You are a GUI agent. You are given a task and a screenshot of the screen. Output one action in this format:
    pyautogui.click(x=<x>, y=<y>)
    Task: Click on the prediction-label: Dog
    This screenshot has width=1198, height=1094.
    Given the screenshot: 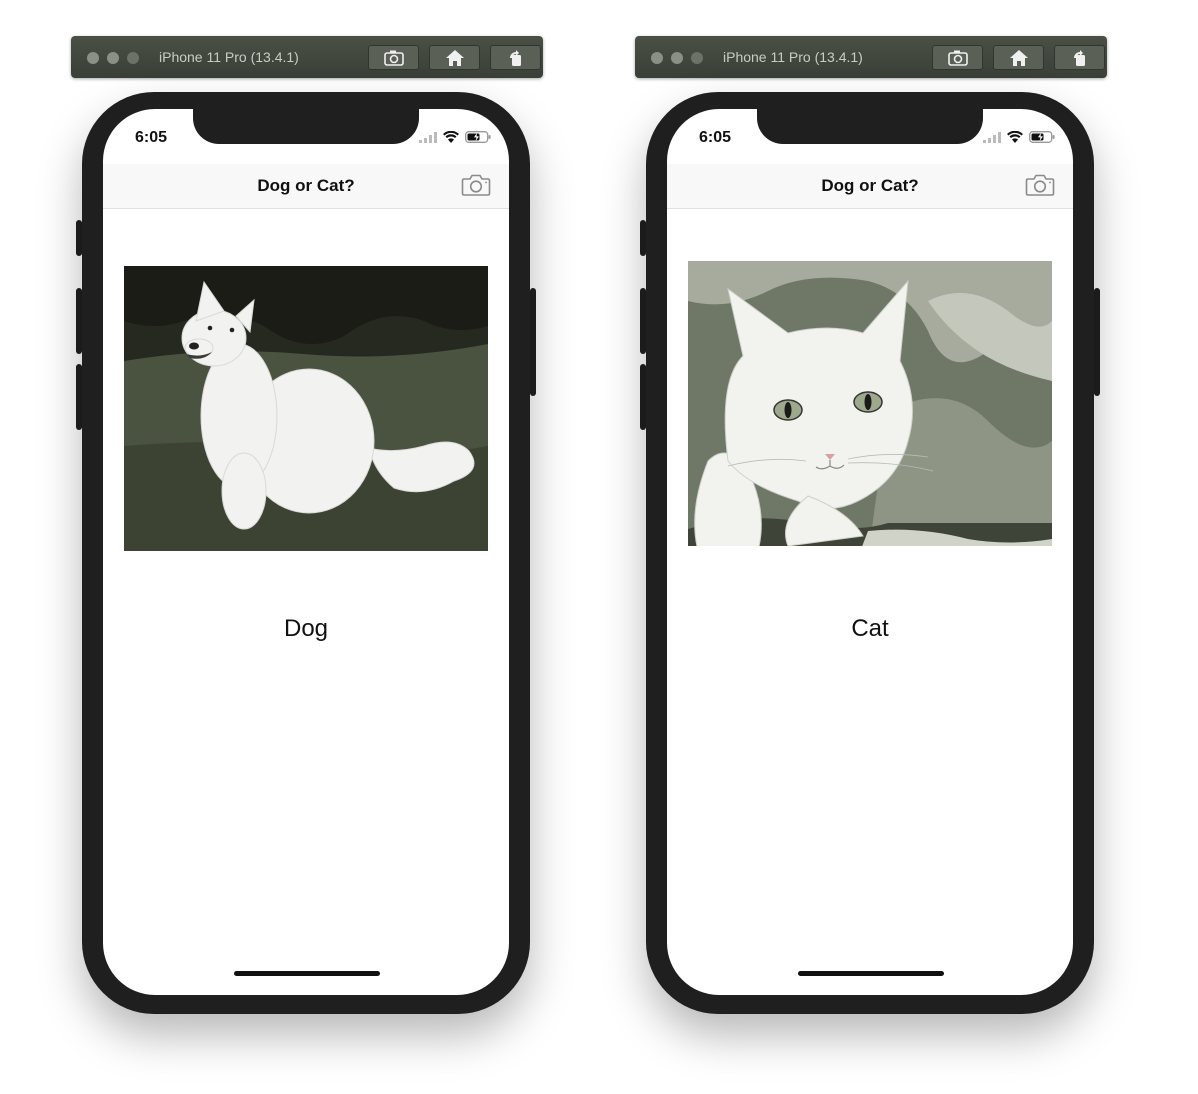 What is the action you would take?
    pyautogui.click(x=306, y=628)
    